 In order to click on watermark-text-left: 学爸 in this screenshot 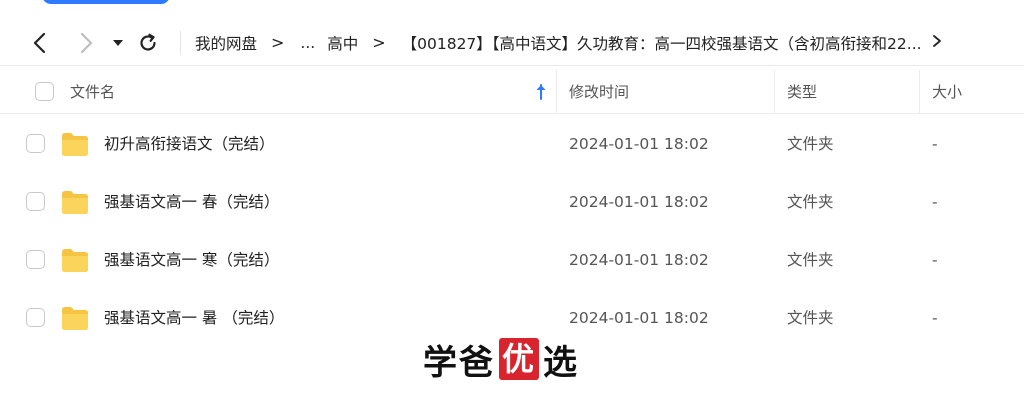, I will do `click(459, 362)`.